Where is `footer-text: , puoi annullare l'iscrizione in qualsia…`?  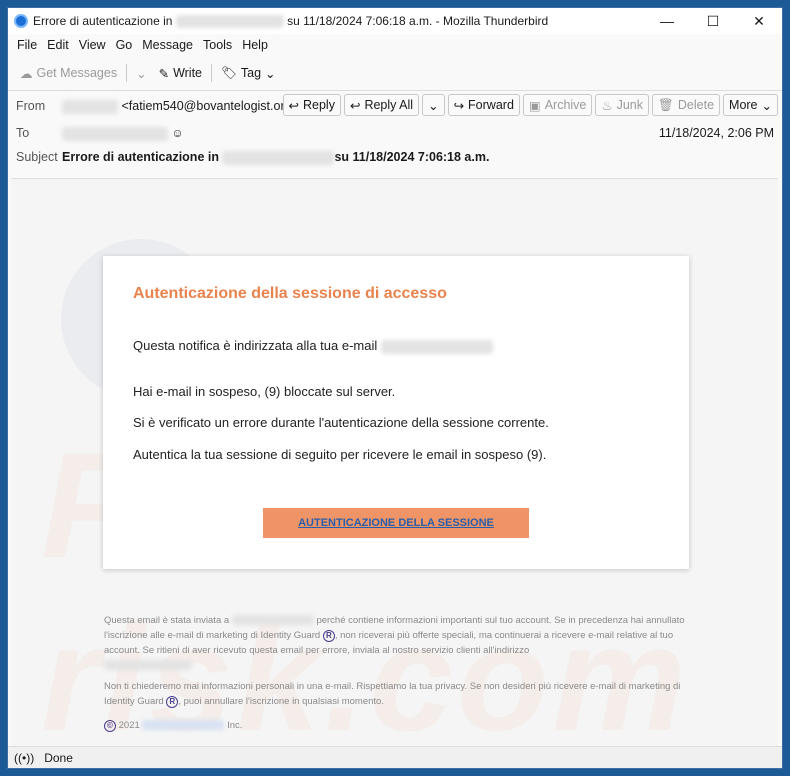
footer-text: , puoi annullare l'iscrizione in qualsia… is located at coordinates (281, 701).